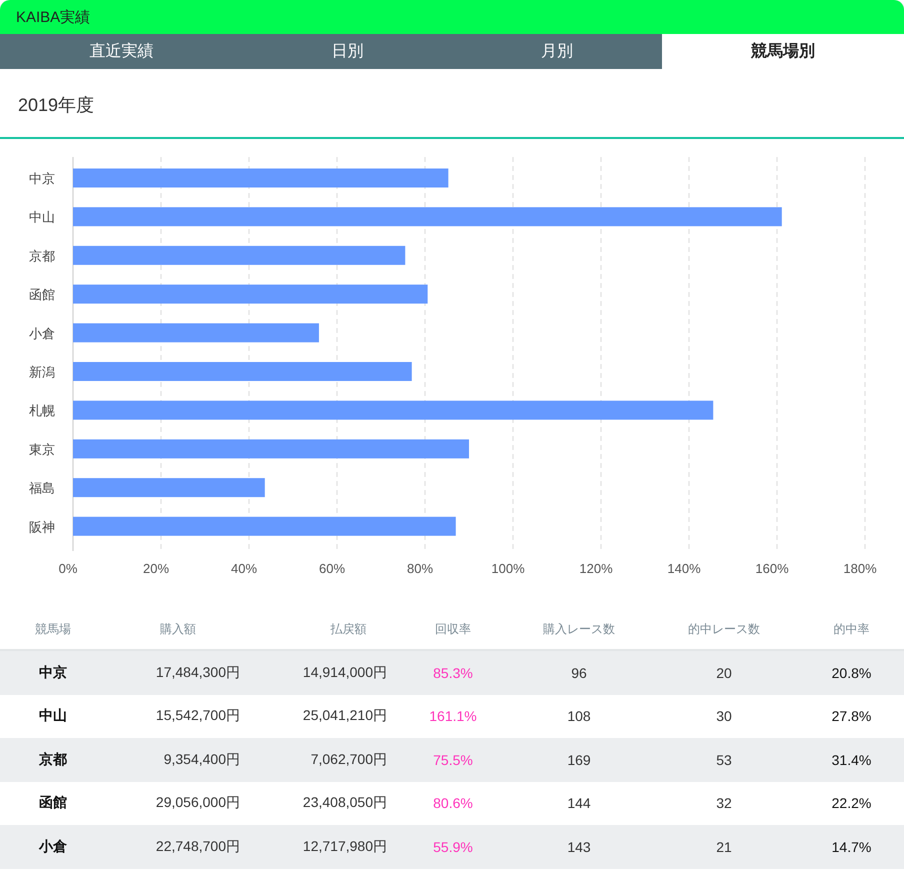  I want to click on table-cell-text: 21, so click(724, 846).